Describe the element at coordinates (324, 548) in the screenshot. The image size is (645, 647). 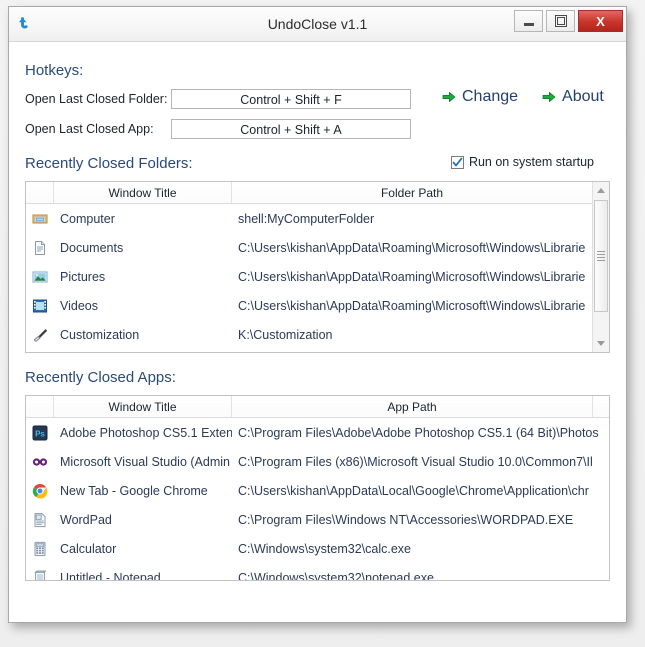
I see `list-item-path: C:\Windows\system32\calc.exe` at that location.